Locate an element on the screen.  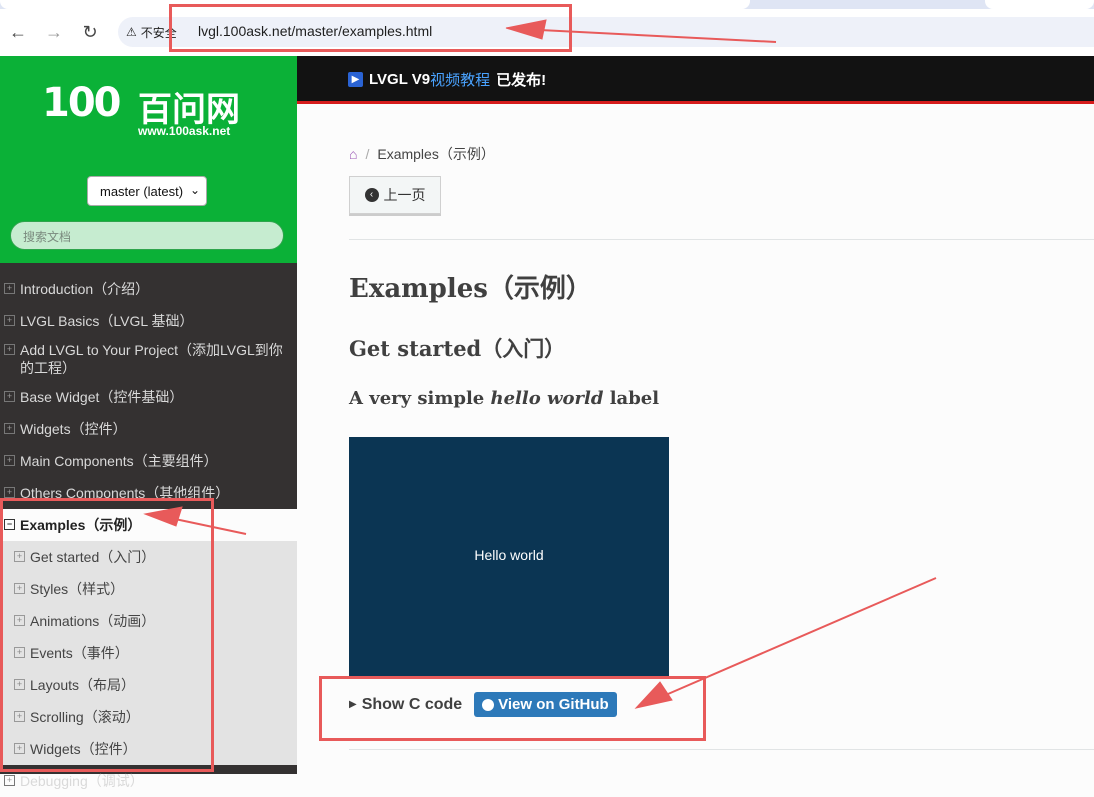
search-placeholder: 搜索文档 is located at coordinates (47, 237).